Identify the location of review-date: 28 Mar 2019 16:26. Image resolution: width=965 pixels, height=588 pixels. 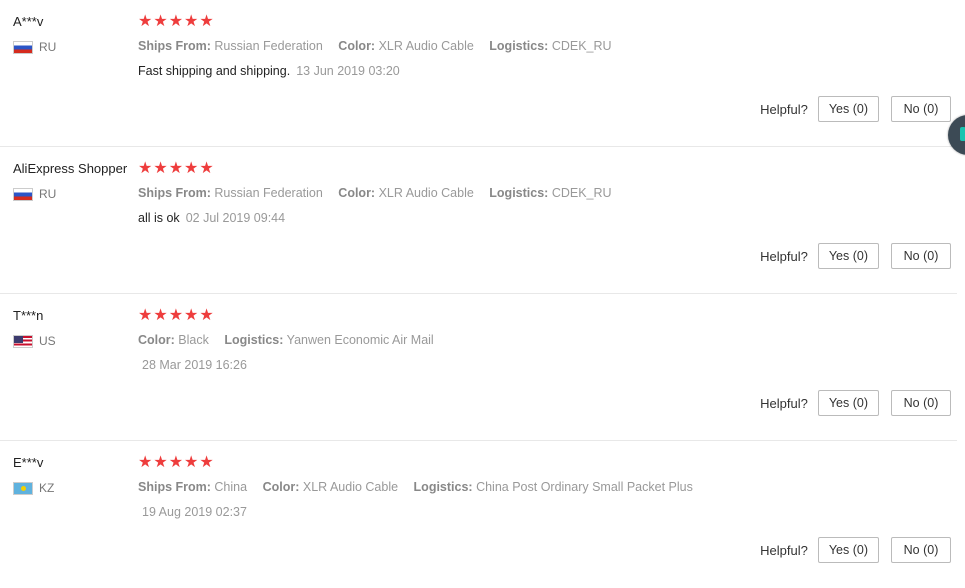
(194, 365).